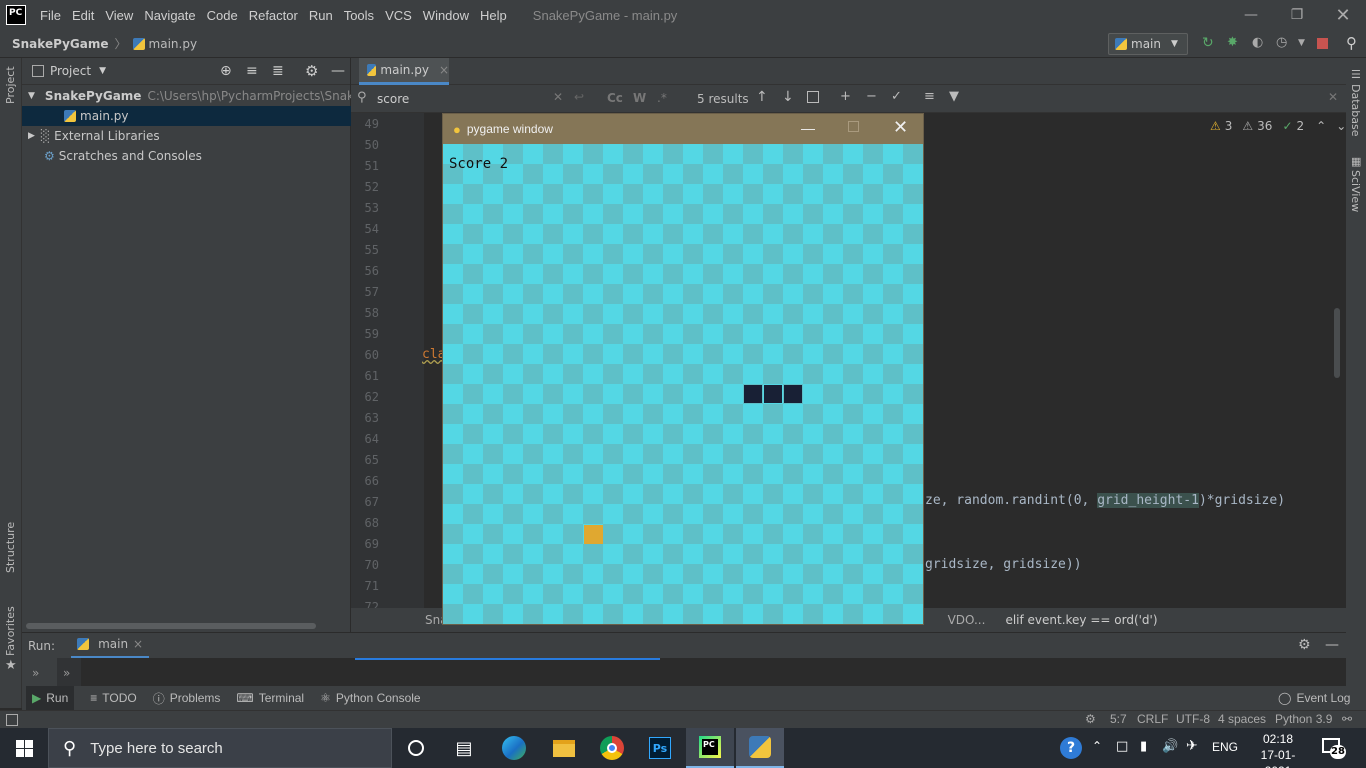 Image resolution: width=1366 pixels, height=768 pixels. Describe the element at coordinates (10, 85) in the screenshot. I see `project-tool-button: Project` at that location.